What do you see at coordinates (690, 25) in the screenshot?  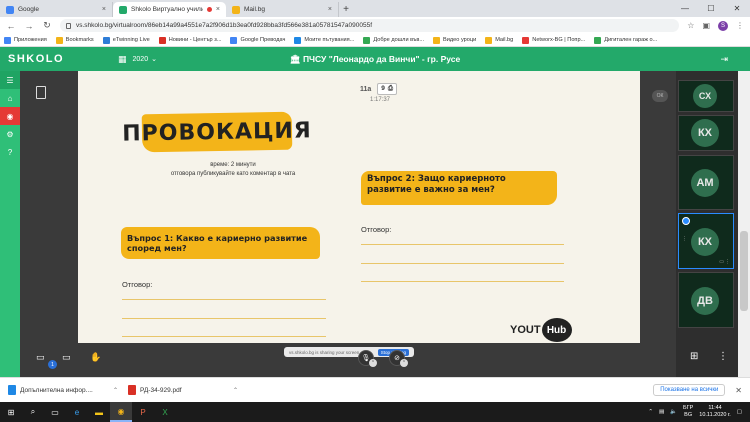 I see `star-icon: ☆` at bounding box center [690, 25].